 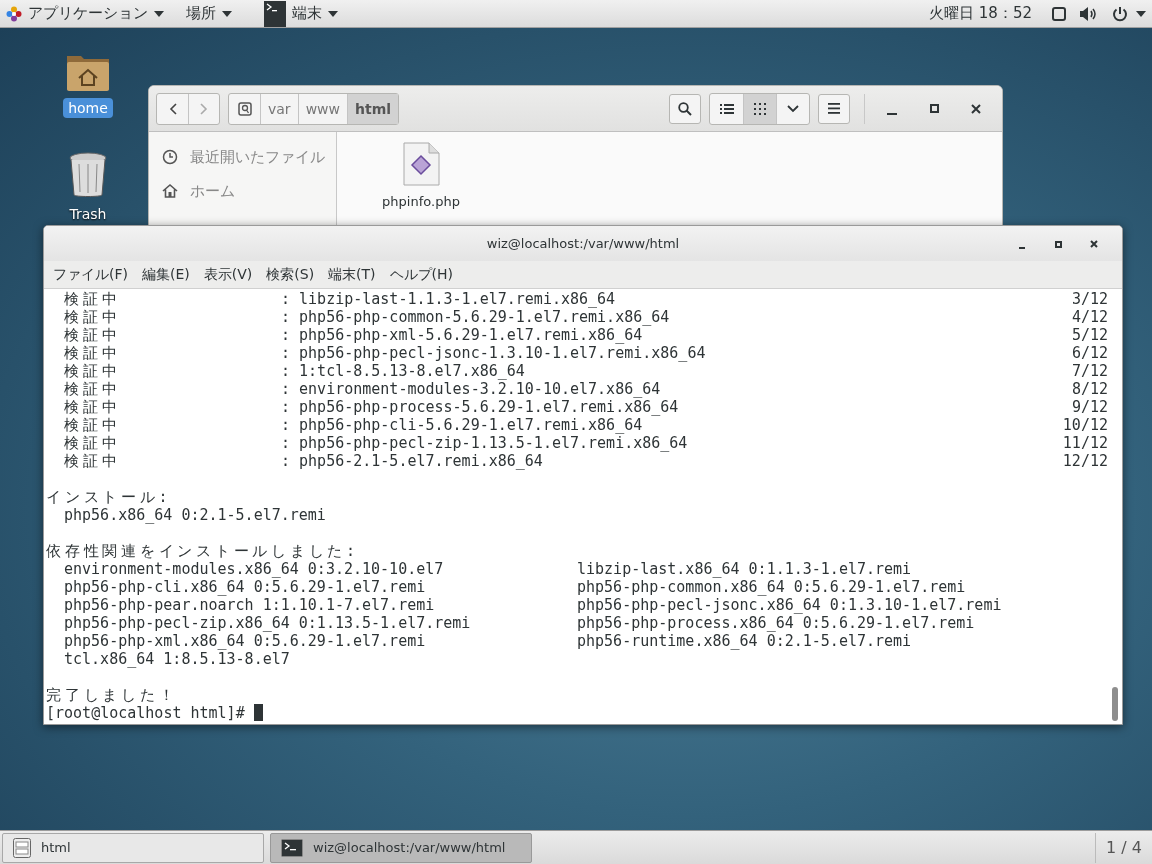 I want to click on task-button: wiz@localhost:/var/www/html, so click(x=401, y=847).